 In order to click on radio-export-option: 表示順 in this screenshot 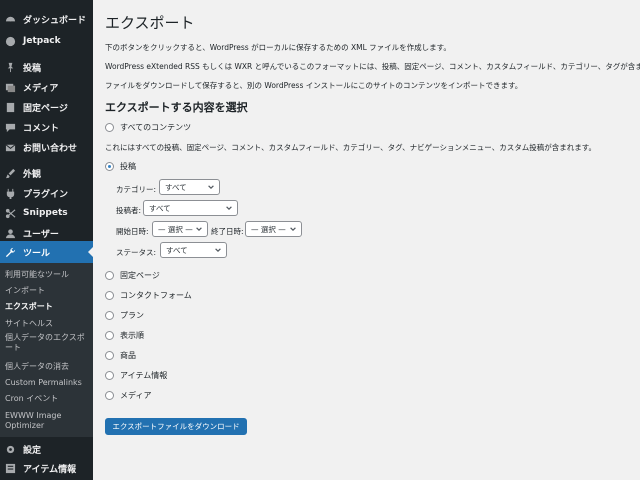, I will do `click(124, 335)`.